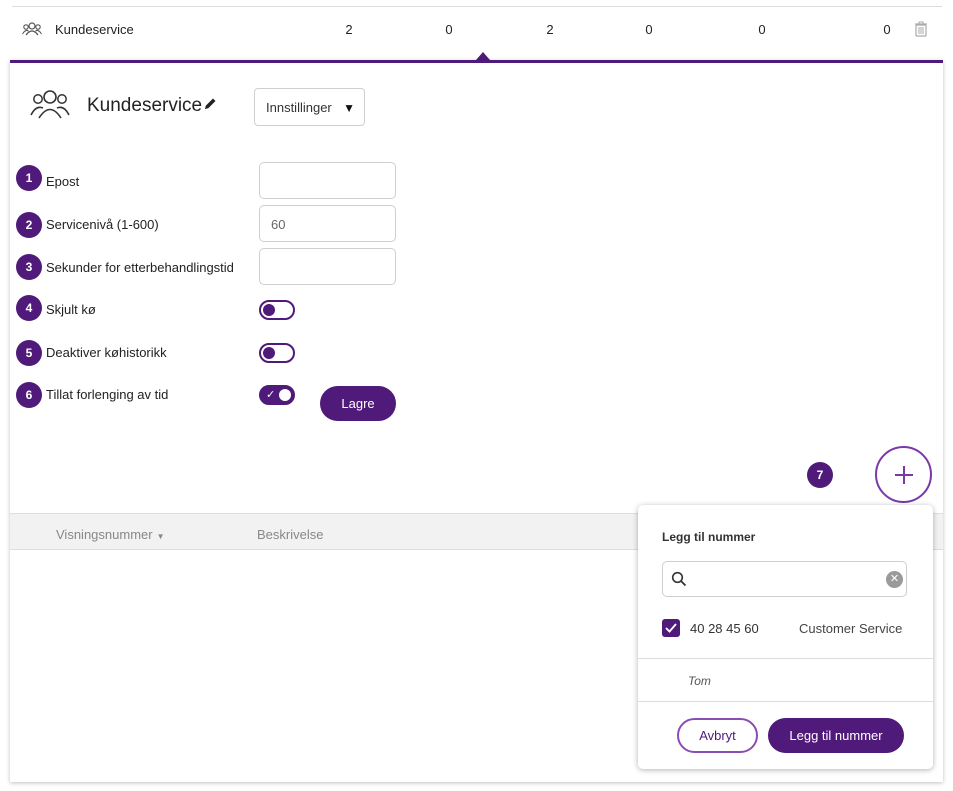  Describe the element at coordinates (110, 534) in the screenshot. I see `column-header-display-number: Visningsnummer ▼` at that location.